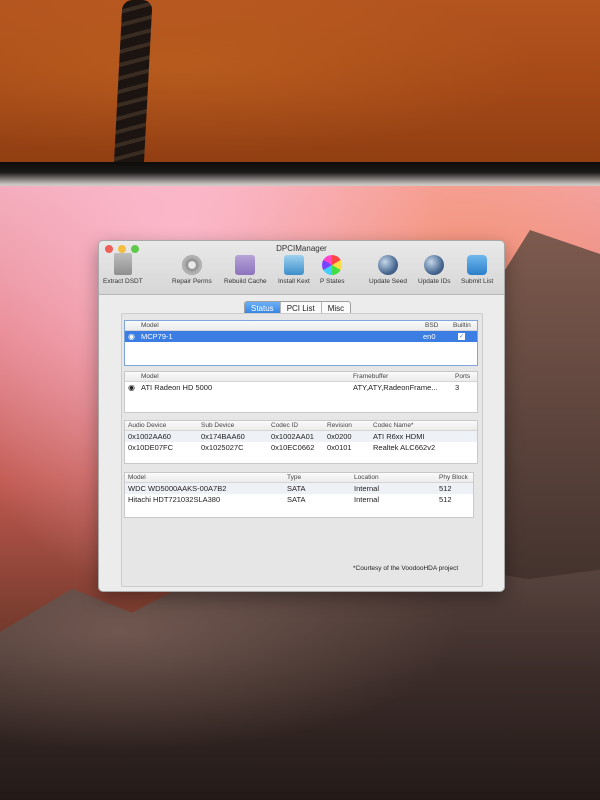  What do you see at coordinates (293, 447) in the screenshot?
I see `audio-codec-id-cell: 0x10EC0662` at bounding box center [293, 447].